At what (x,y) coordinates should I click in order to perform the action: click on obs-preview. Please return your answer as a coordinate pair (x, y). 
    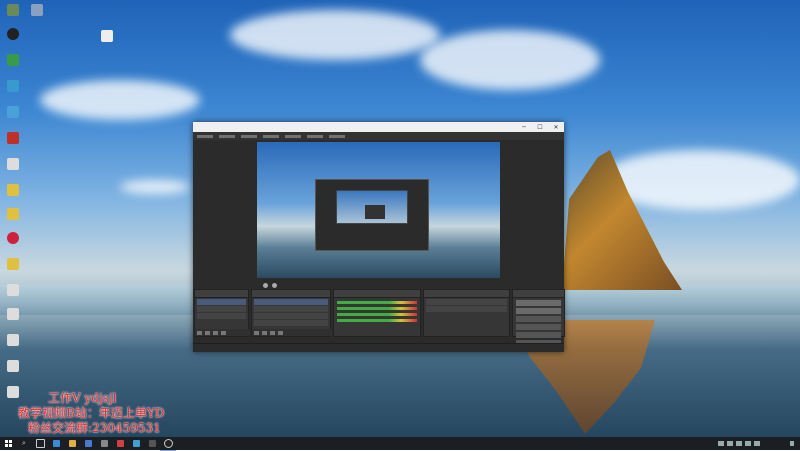
    Looking at the image, I should click on (378, 210).